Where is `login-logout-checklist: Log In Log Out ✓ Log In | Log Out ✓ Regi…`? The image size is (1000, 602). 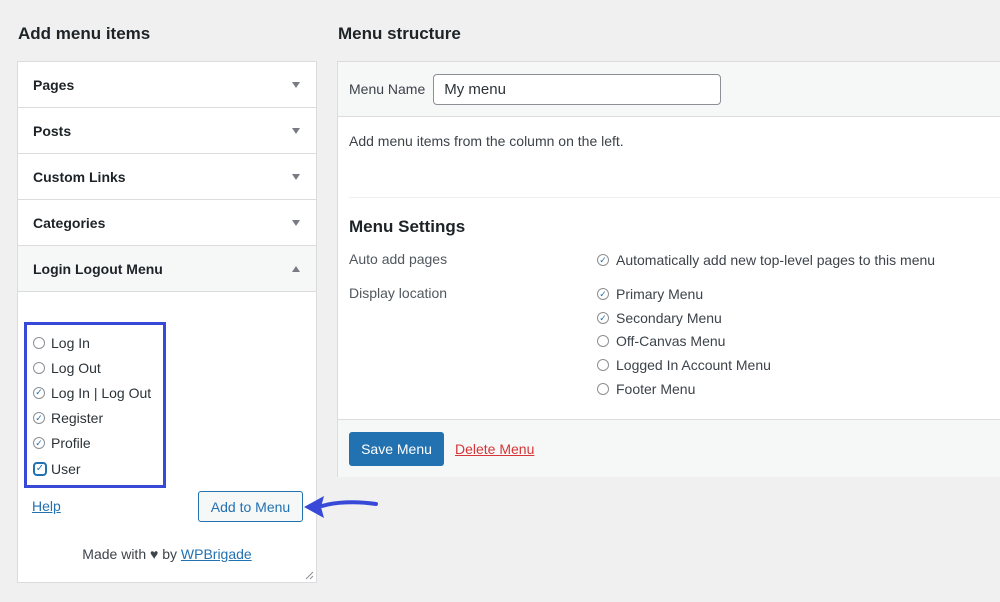 login-logout-checklist: Log In Log Out ✓ Log In | Log Out ✓ Regi… is located at coordinates (95, 405).